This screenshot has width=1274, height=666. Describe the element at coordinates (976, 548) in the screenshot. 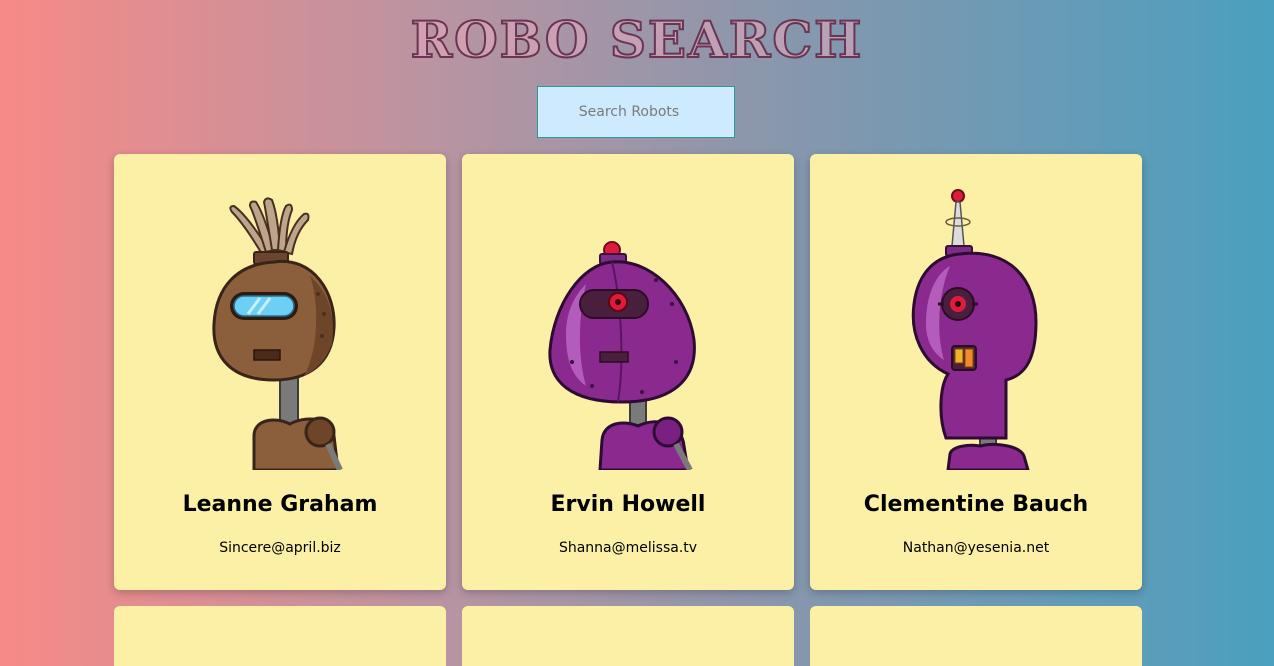

I see `robot-email: Nathan@yesenia.net` at that location.